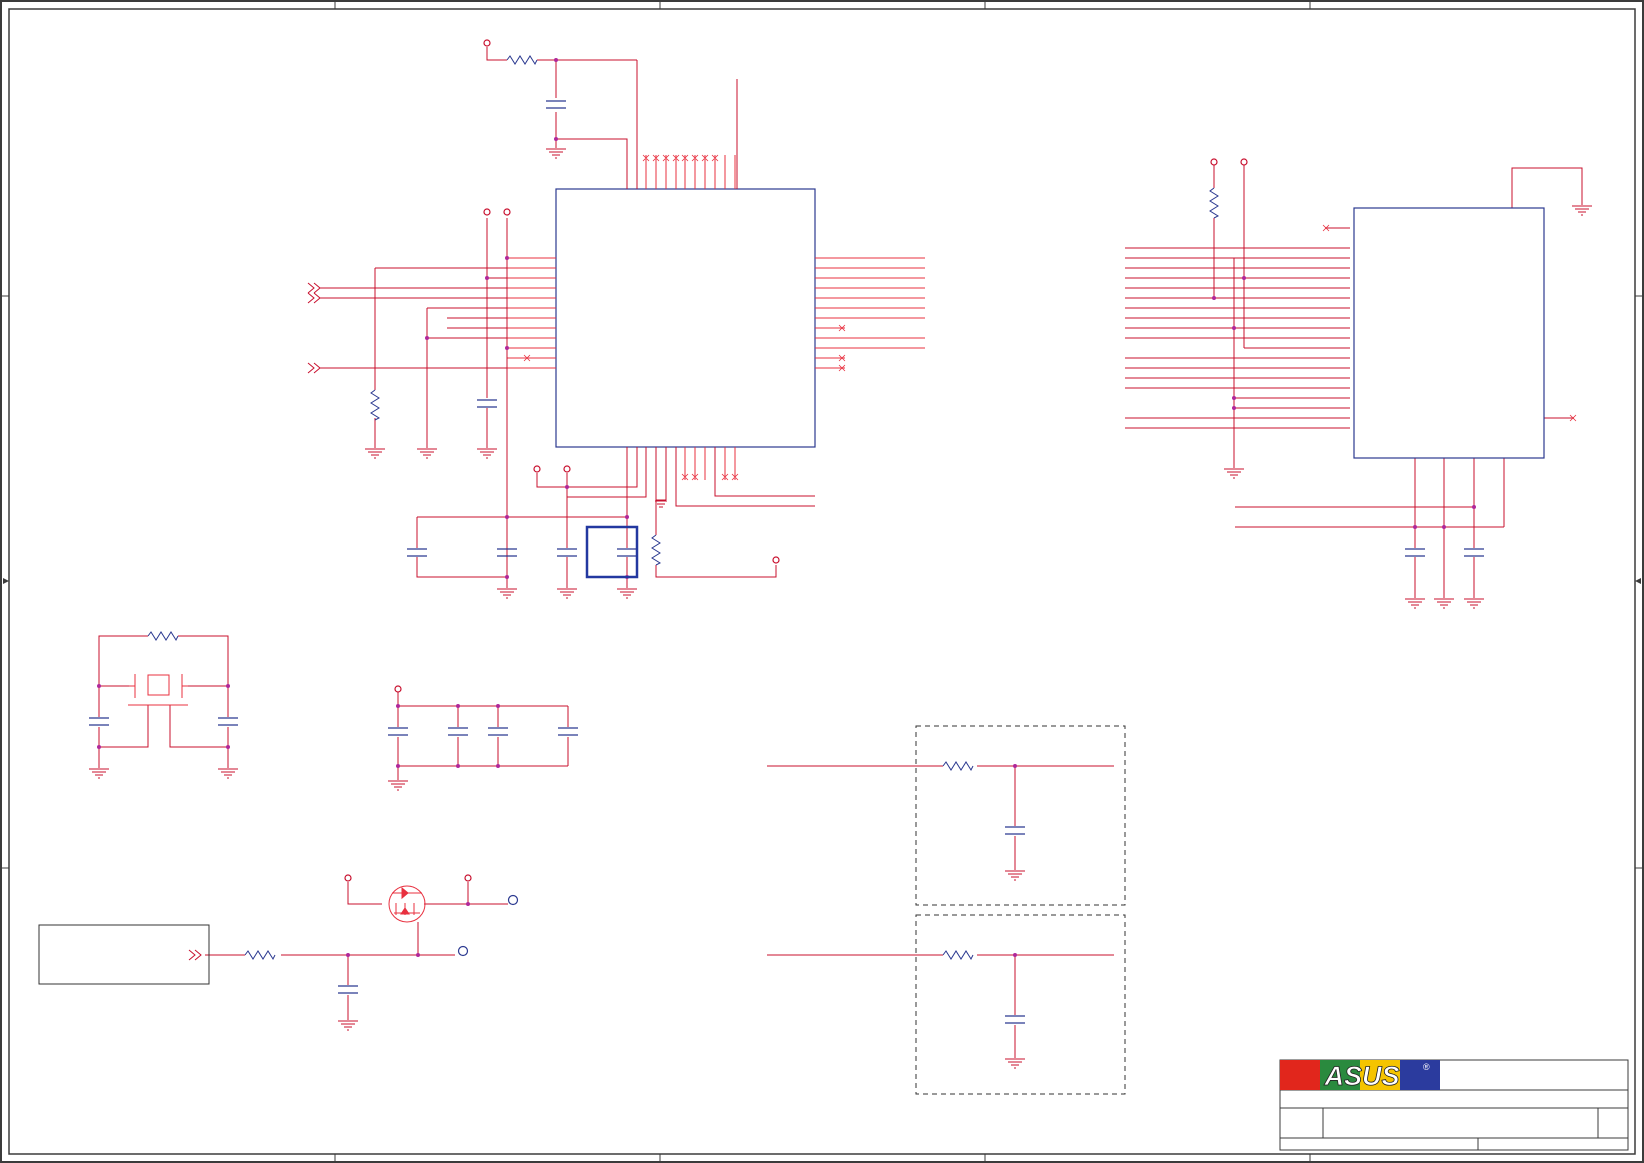  What do you see at coordinates (656, 550) in the screenshot?
I see `resistor-bottom-pull` at bounding box center [656, 550].